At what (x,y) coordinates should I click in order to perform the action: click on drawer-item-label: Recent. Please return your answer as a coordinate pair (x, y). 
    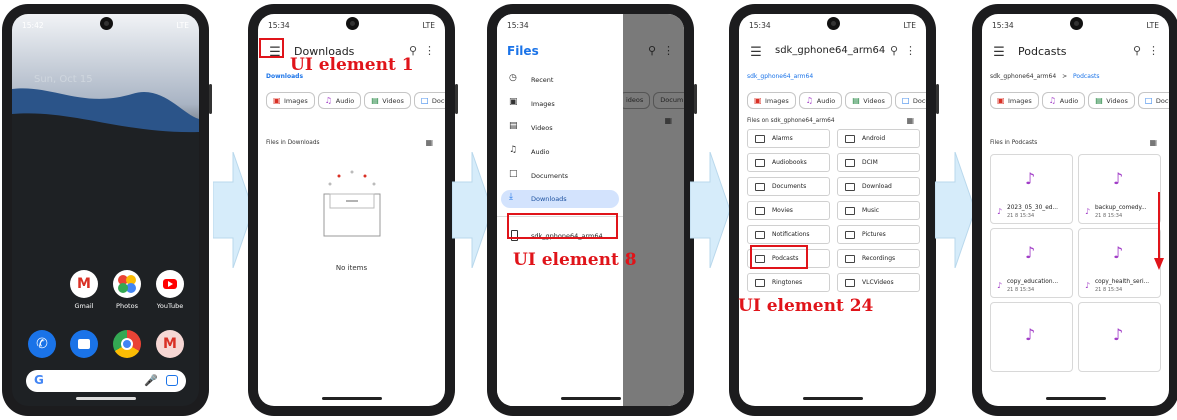
    Looking at the image, I should click on (542, 80).